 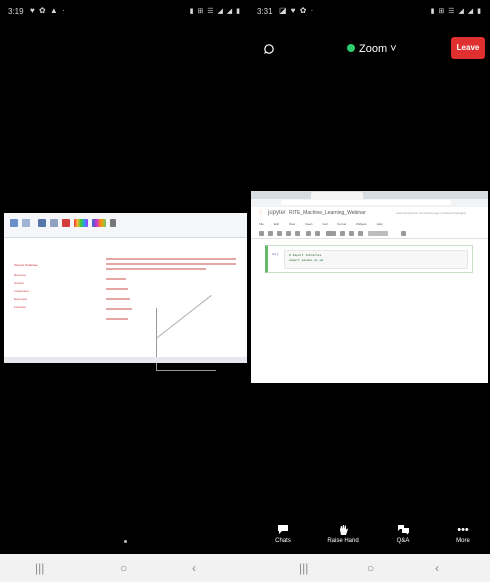 I want to click on run-icon, so click(x=331, y=233).